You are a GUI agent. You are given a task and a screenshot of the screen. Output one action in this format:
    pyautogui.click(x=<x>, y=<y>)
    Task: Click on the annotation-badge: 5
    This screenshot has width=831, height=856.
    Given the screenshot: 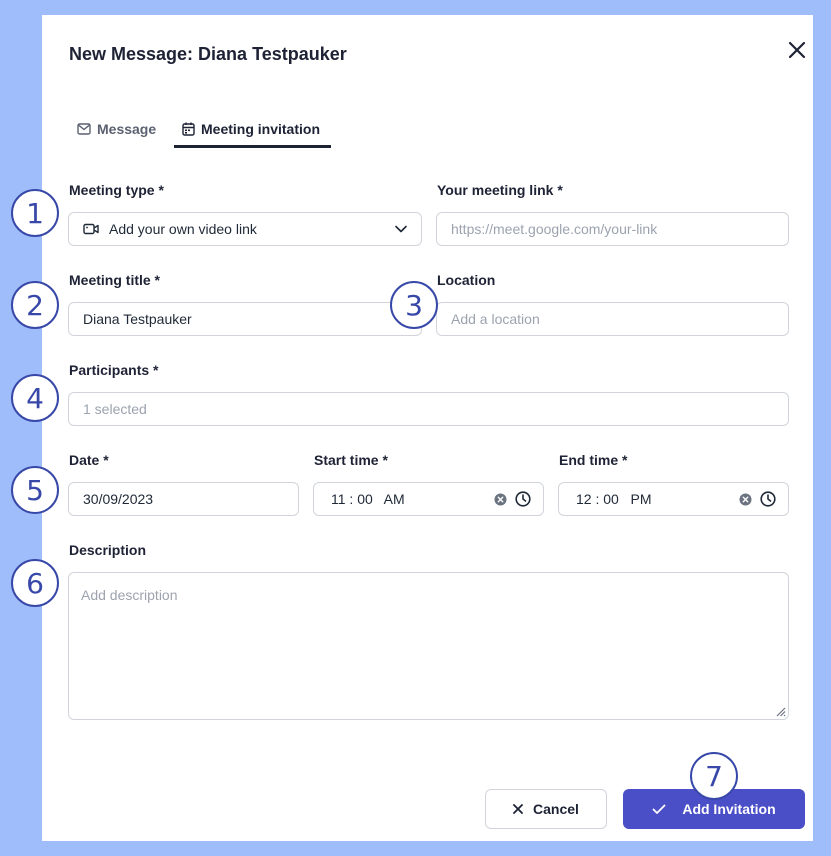 What is the action you would take?
    pyautogui.click(x=35, y=490)
    